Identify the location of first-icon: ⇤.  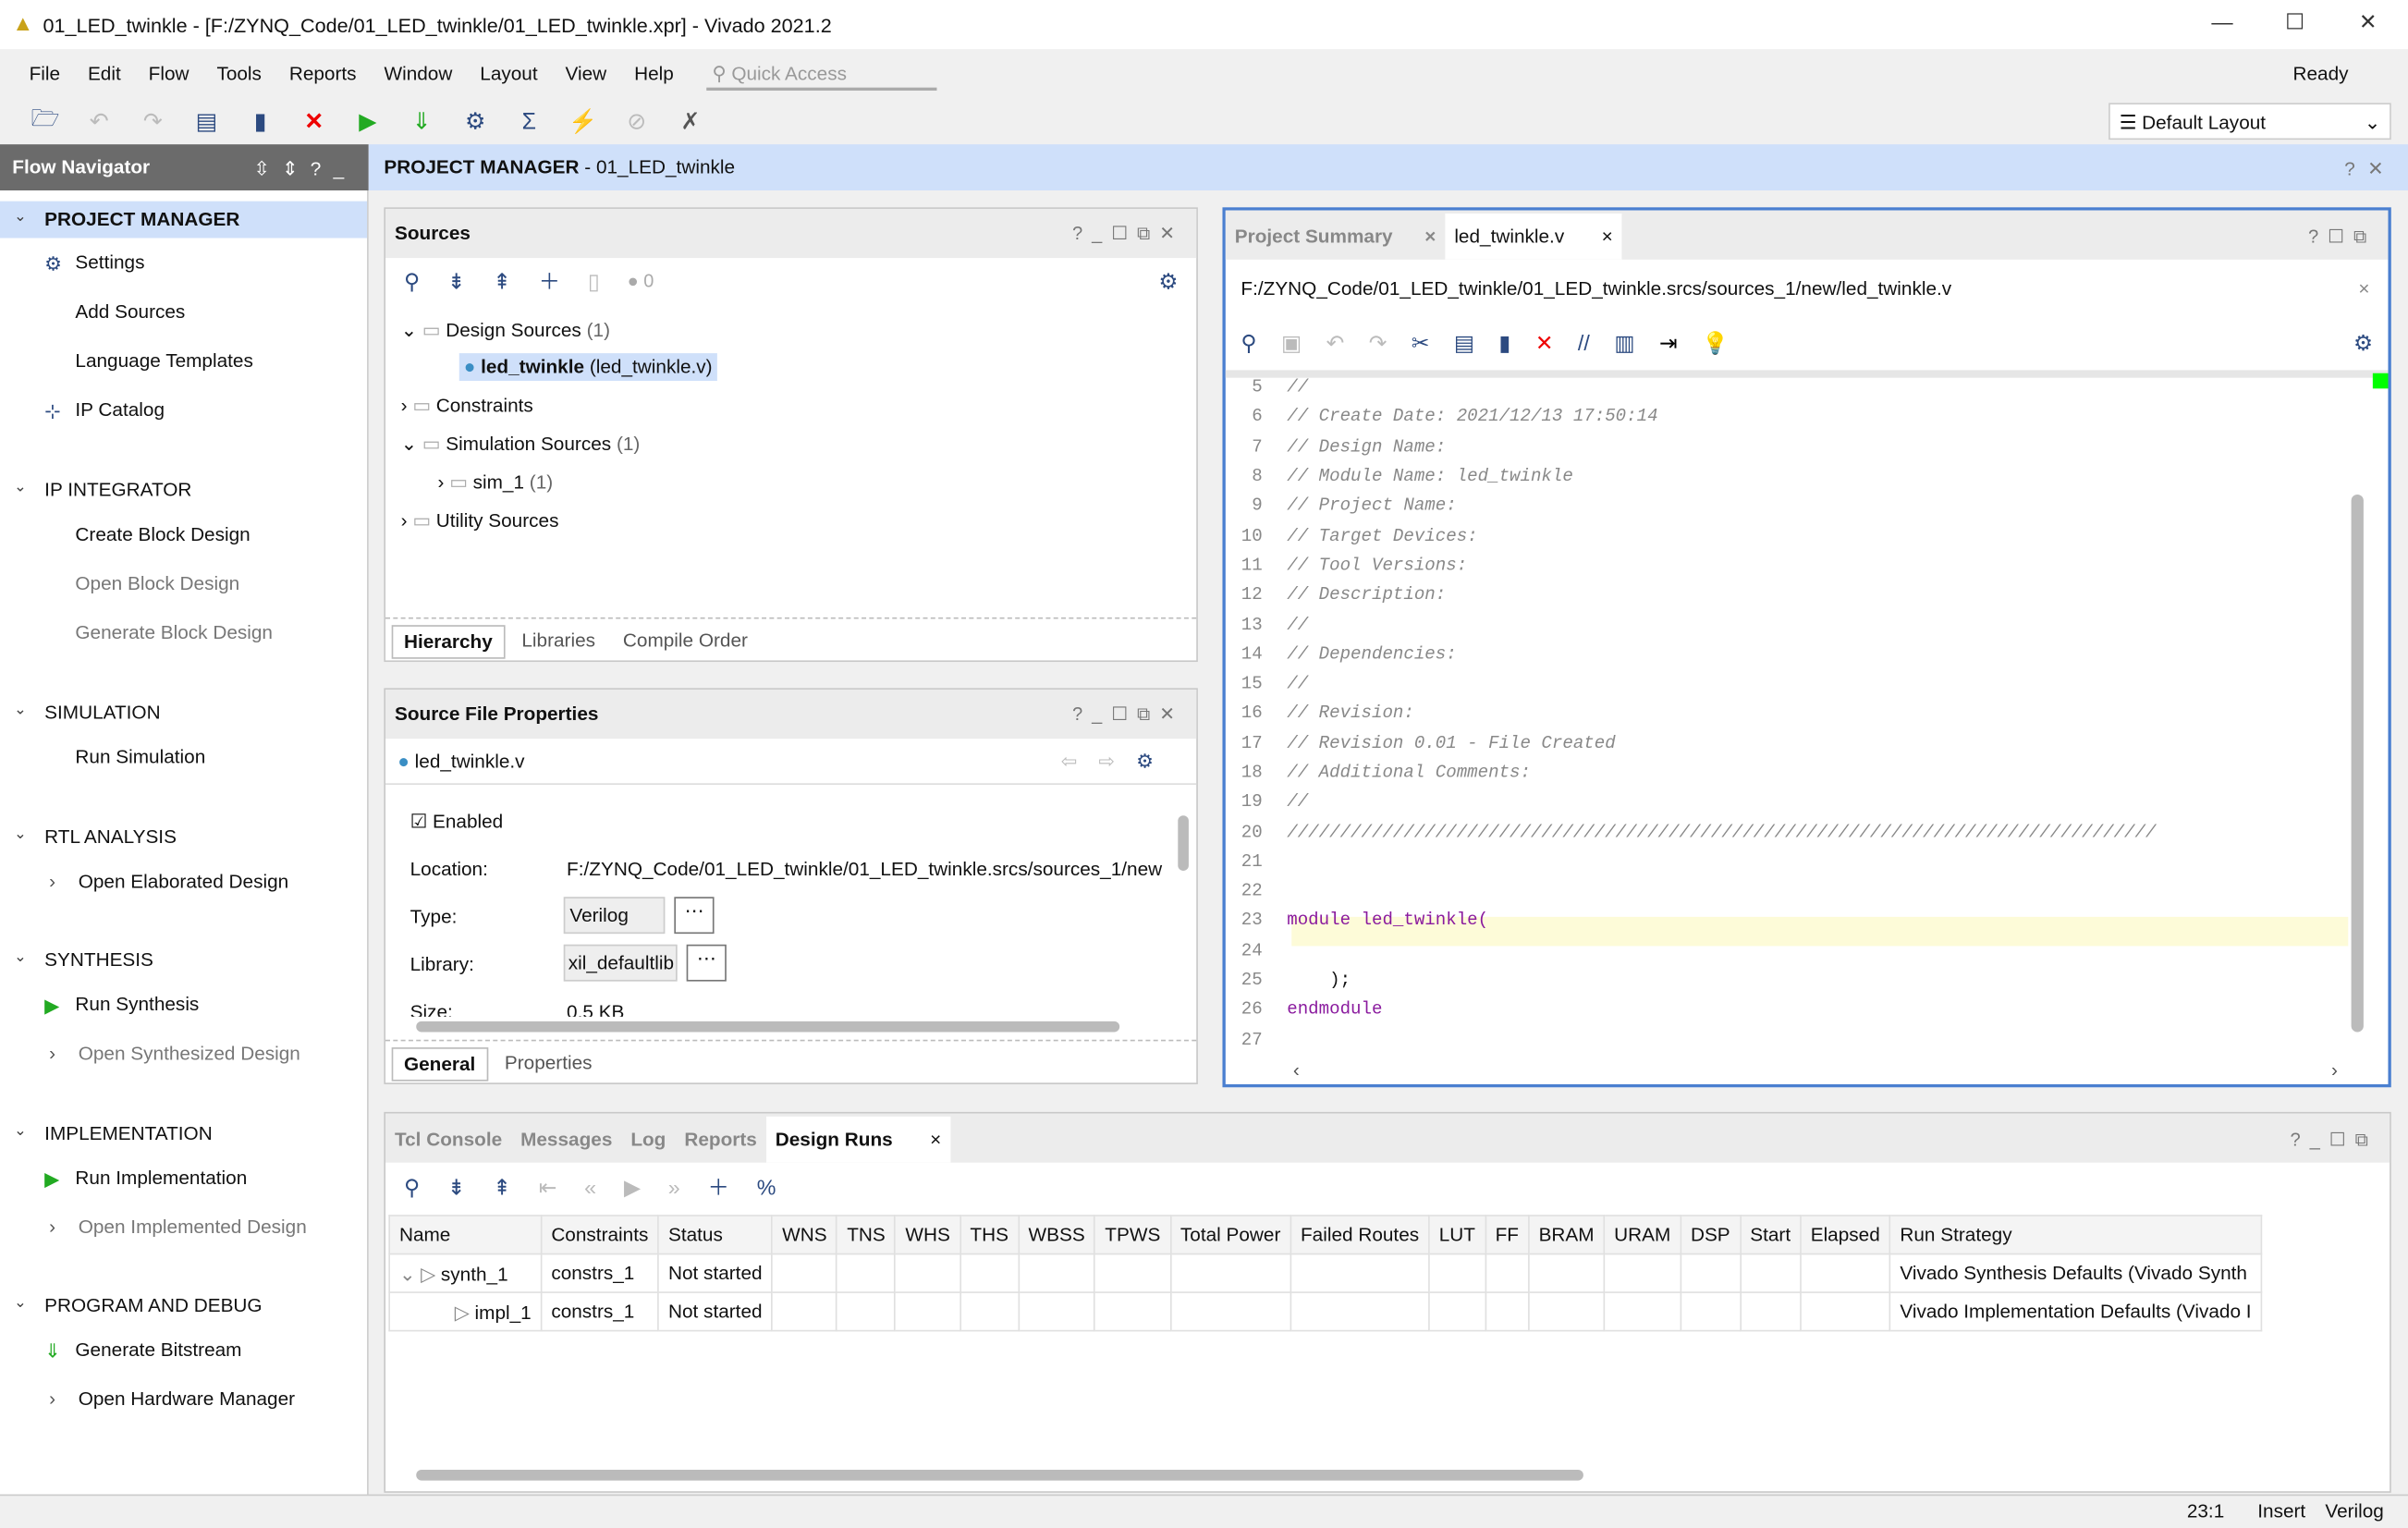
(547, 1187).